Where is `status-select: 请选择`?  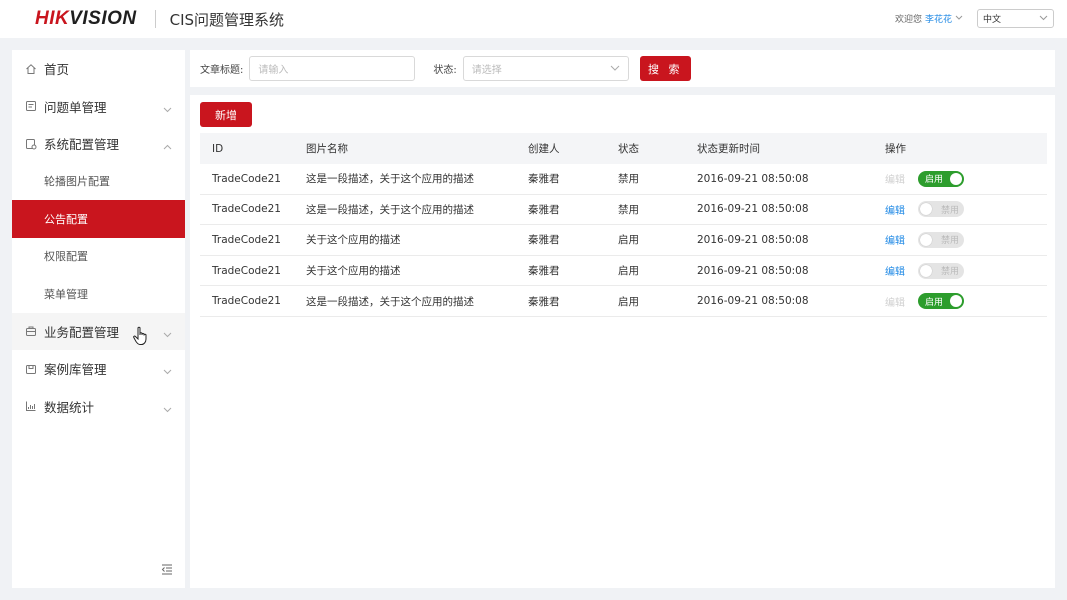 status-select: 请选择 is located at coordinates (545, 68).